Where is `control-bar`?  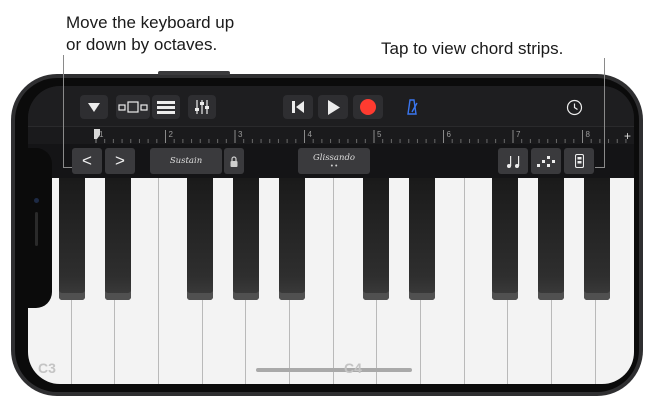 control-bar is located at coordinates (331, 107).